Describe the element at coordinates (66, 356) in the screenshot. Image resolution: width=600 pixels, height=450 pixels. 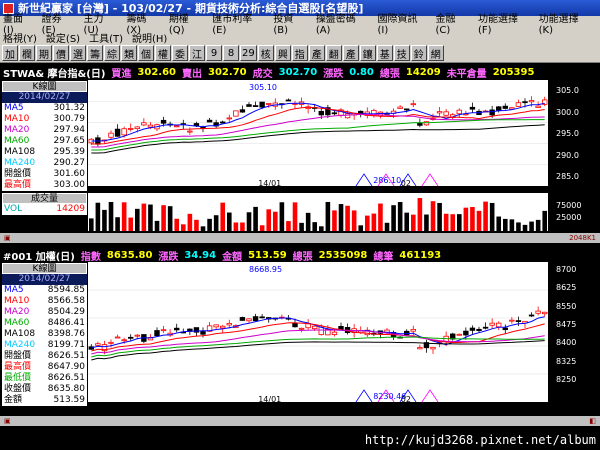
I see `p2-legend-value-6: 8626.51` at that location.